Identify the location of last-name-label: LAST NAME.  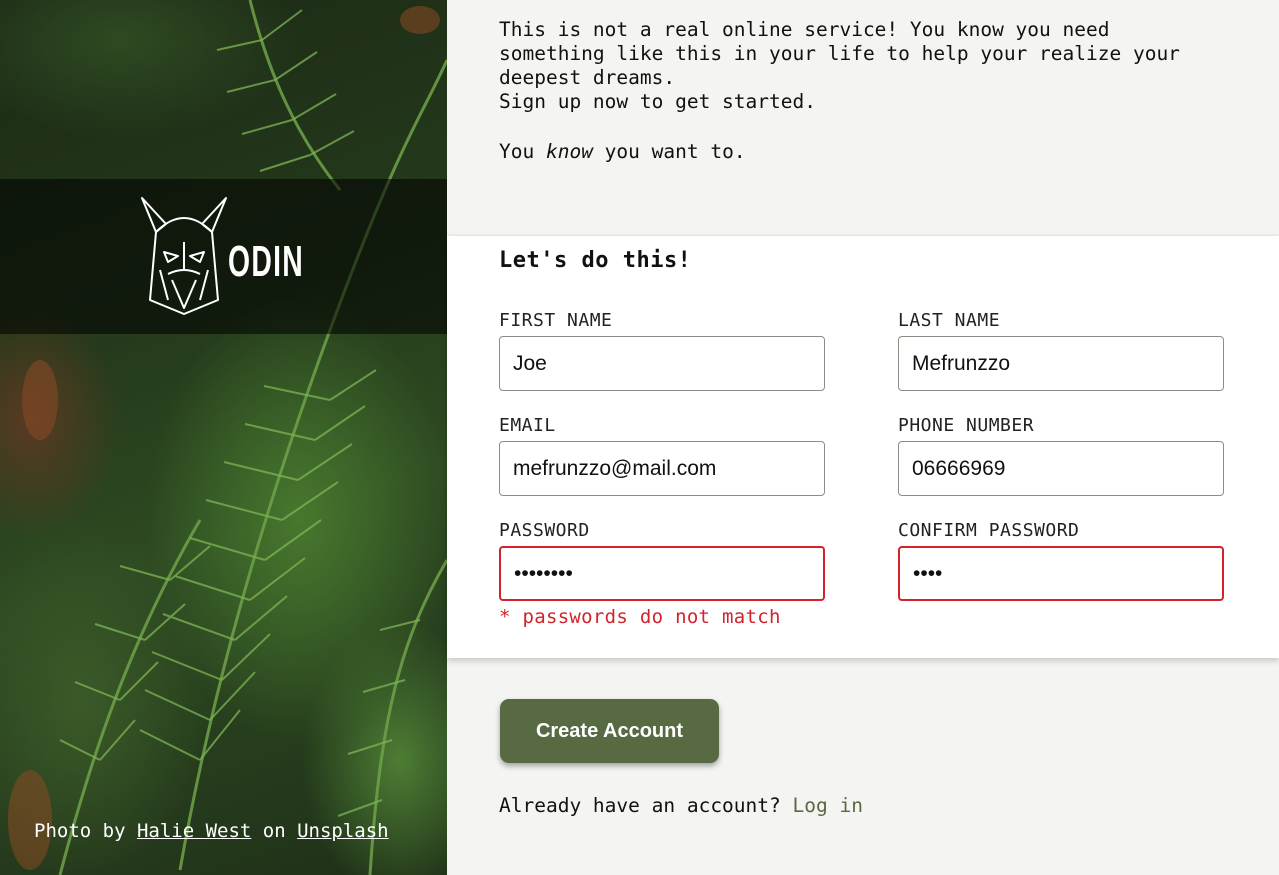
(949, 320).